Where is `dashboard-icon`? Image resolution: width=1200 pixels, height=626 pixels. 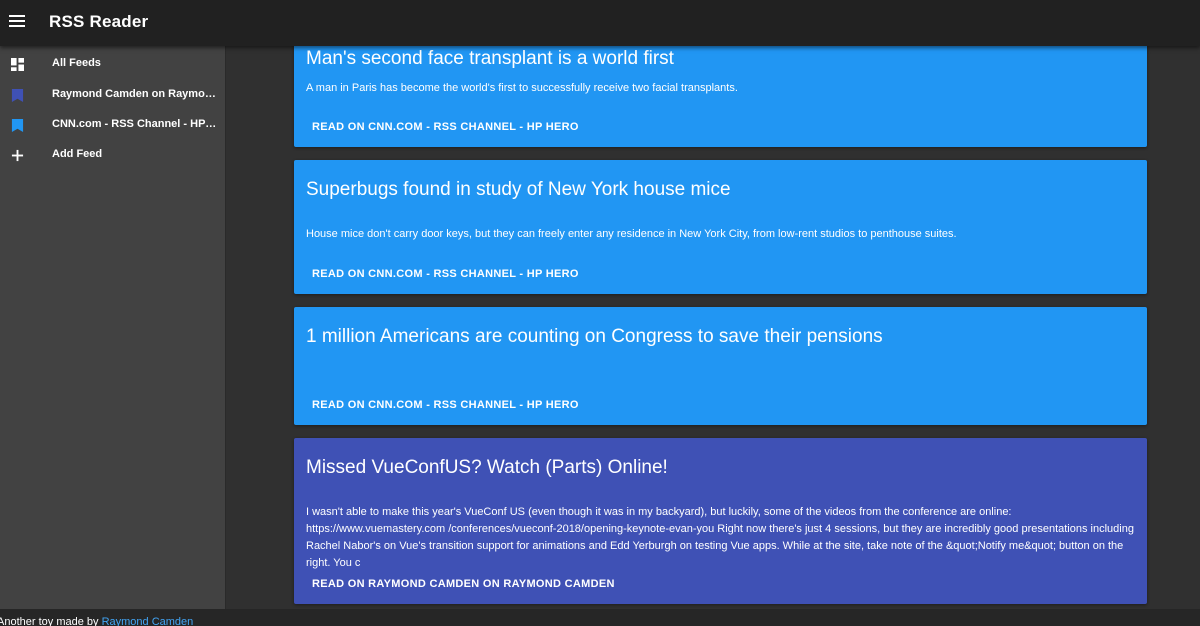
dashboard-icon is located at coordinates (17, 64).